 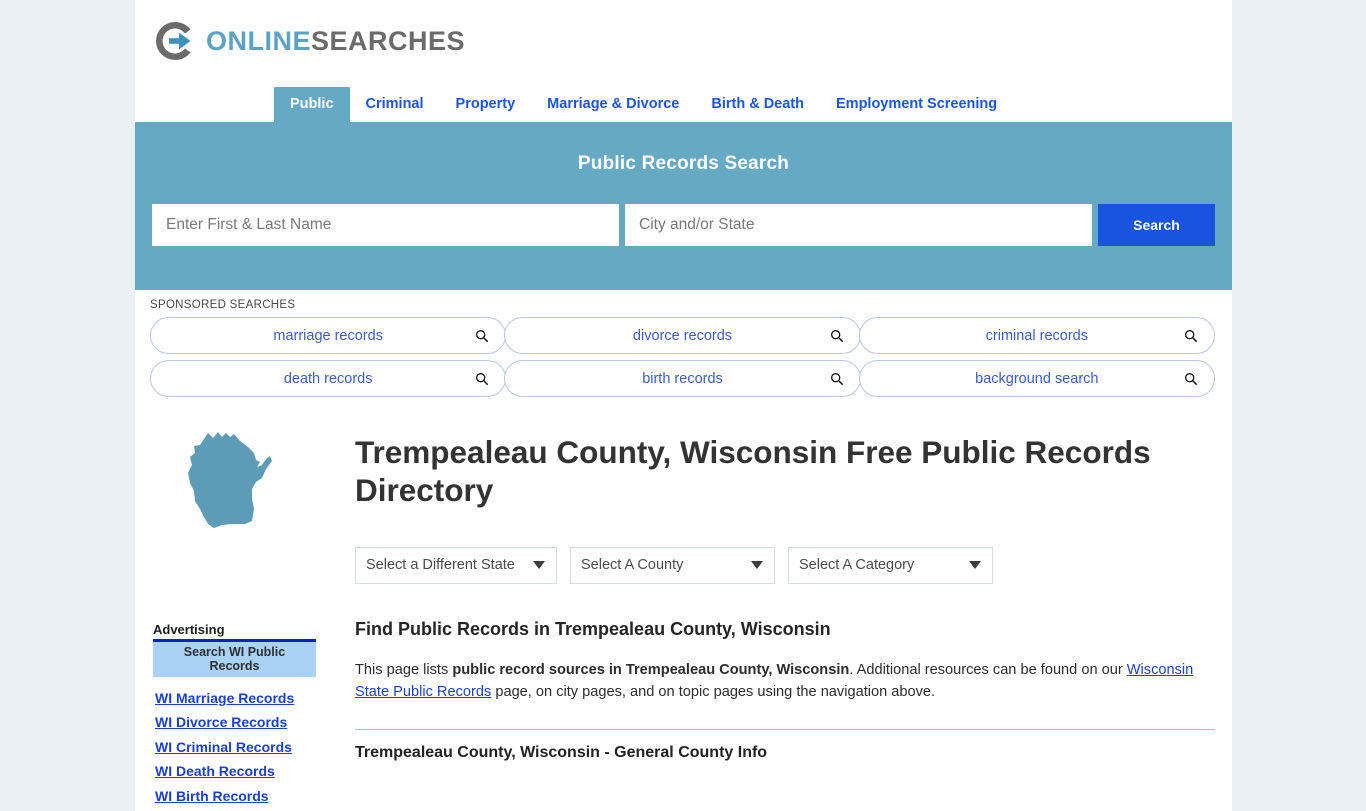 I want to click on select-state: Select a Different State, so click(x=456, y=565).